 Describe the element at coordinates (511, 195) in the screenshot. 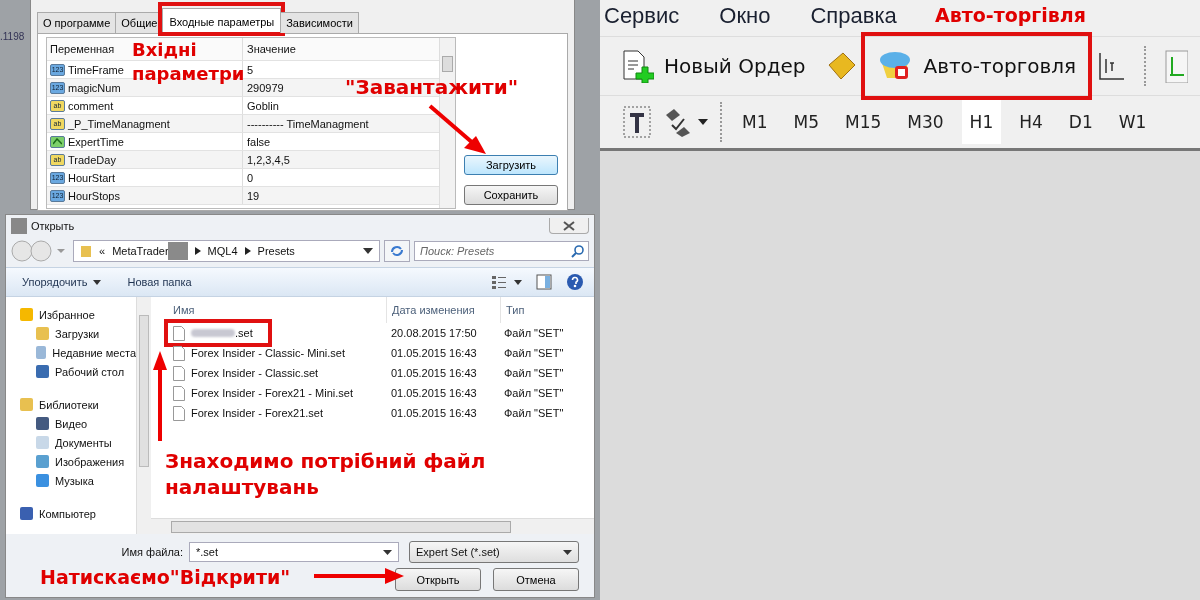

I see `dialog-button: Сохранить` at that location.